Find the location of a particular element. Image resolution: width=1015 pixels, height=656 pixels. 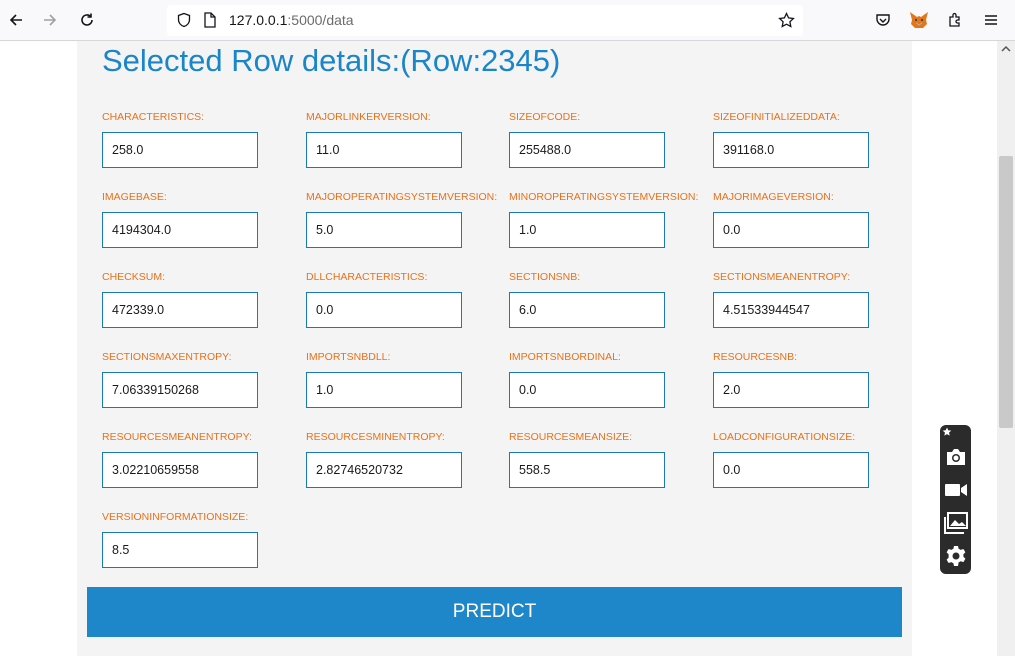

bookmark-star-icon is located at coordinates (786, 20).